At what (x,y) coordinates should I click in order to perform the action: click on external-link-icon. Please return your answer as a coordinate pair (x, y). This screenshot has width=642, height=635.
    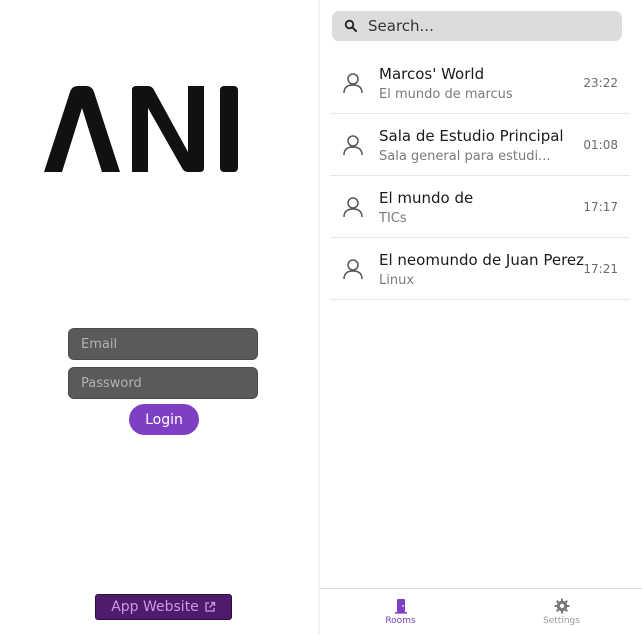
    Looking at the image, I should click on (210, 606).